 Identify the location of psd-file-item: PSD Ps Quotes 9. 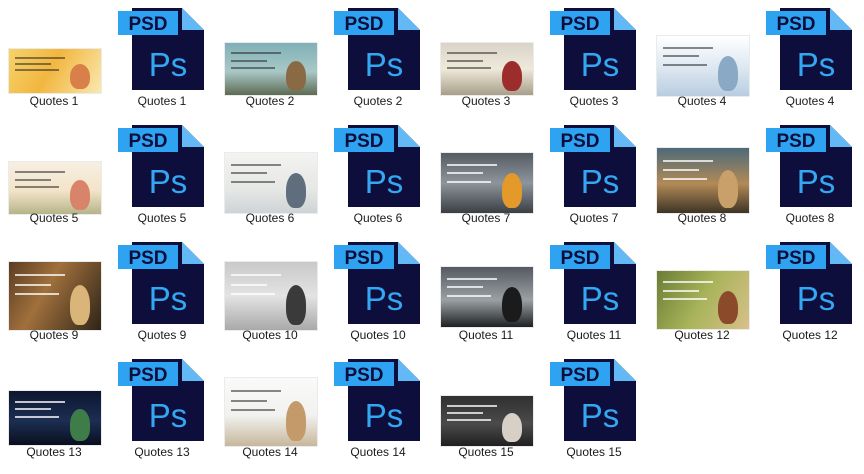
(162, 292).